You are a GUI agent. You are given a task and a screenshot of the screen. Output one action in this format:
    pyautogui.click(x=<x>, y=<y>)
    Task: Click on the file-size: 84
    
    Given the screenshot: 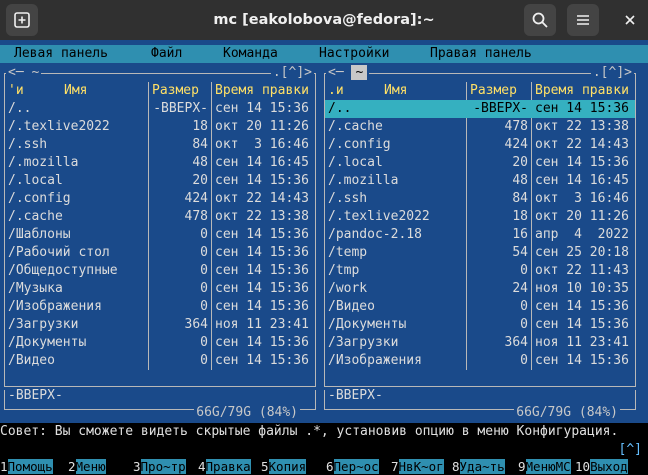 What is the action you would take?
    pyautogui.click(x=200, y=144)
    